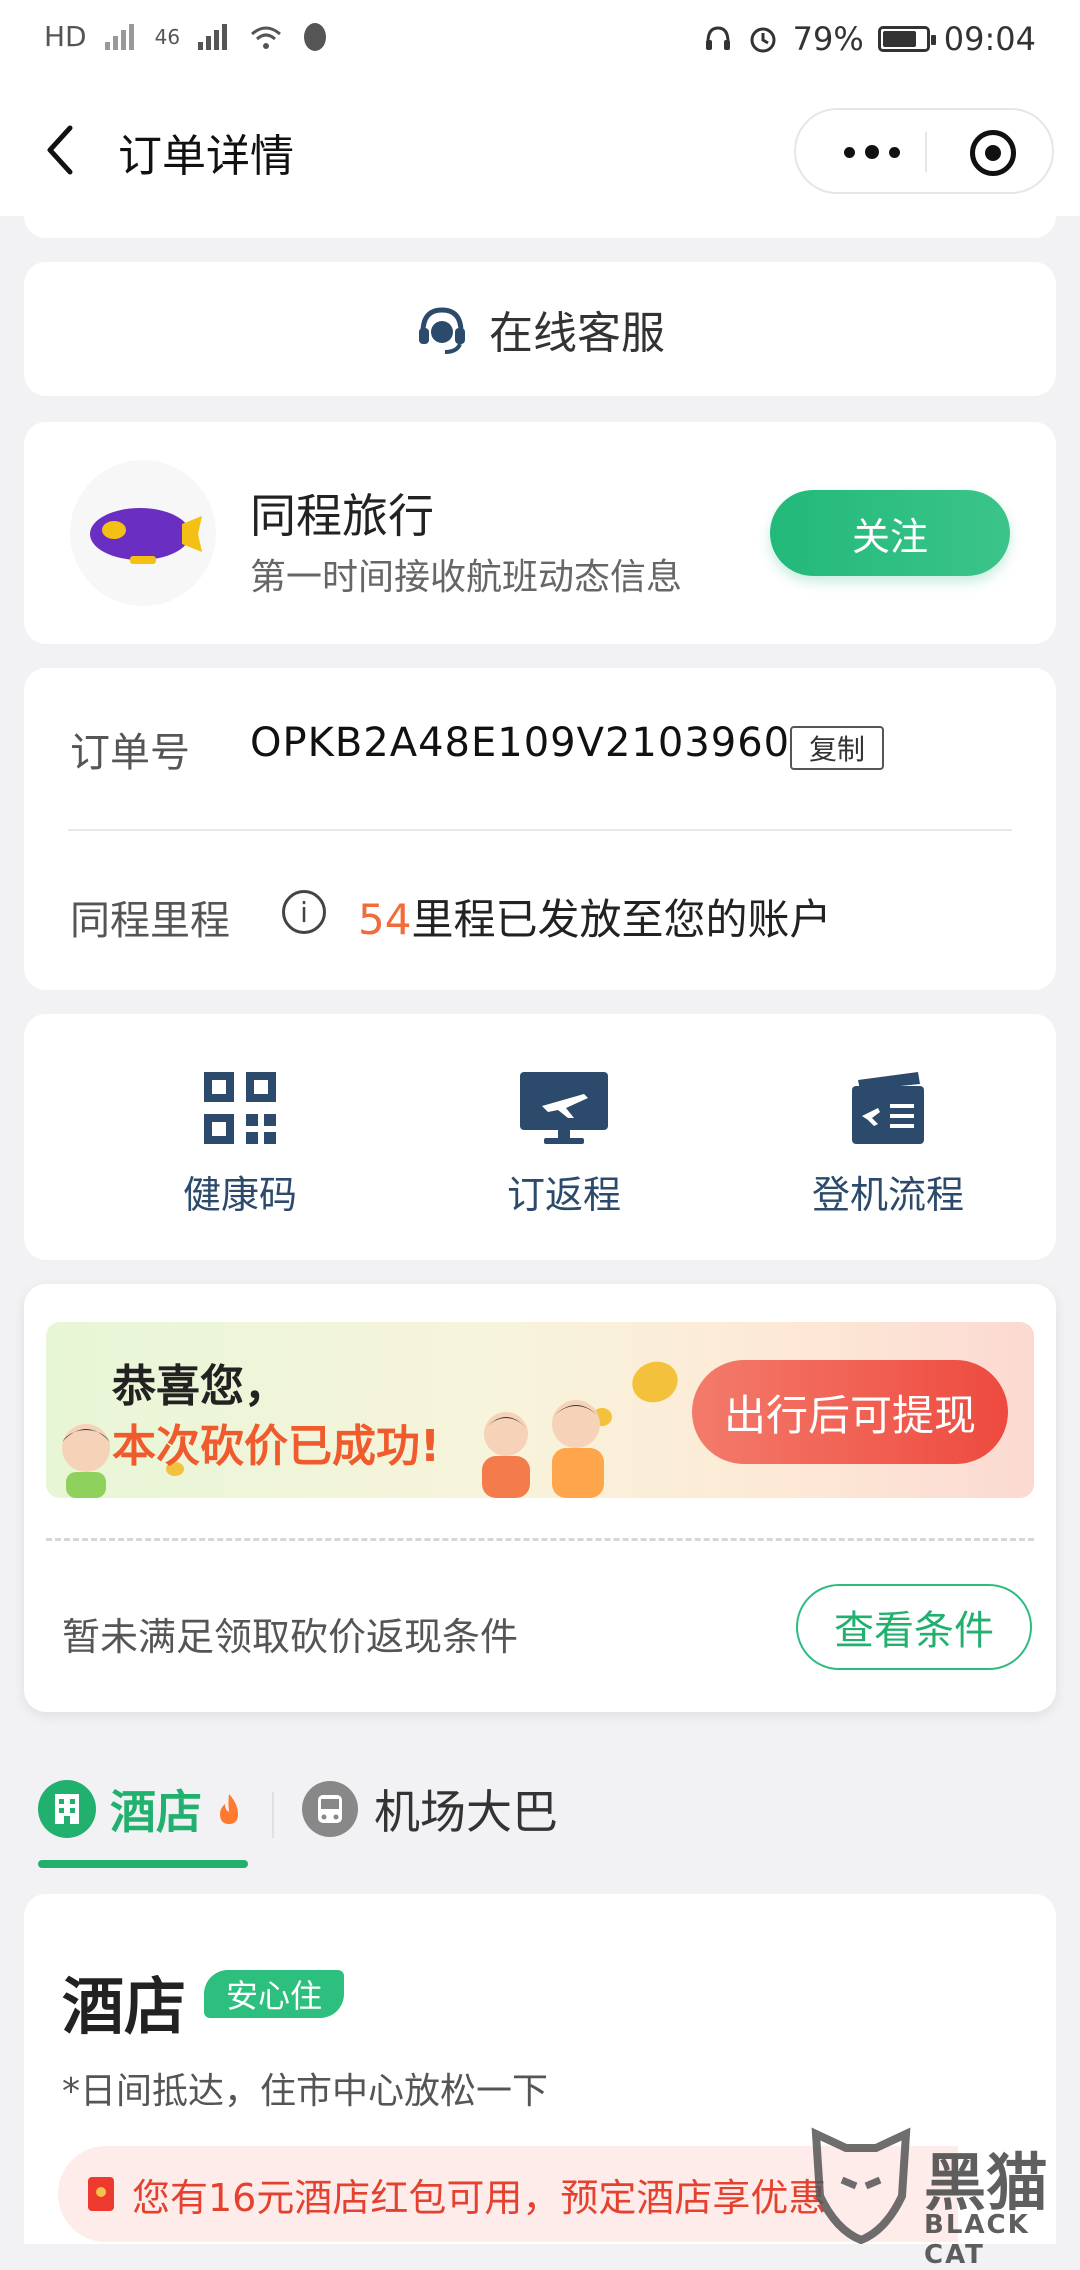 The width and height of the screenshot is (1080, 2270). I want to click on cartoon-family-icon, so click(543, 1449).